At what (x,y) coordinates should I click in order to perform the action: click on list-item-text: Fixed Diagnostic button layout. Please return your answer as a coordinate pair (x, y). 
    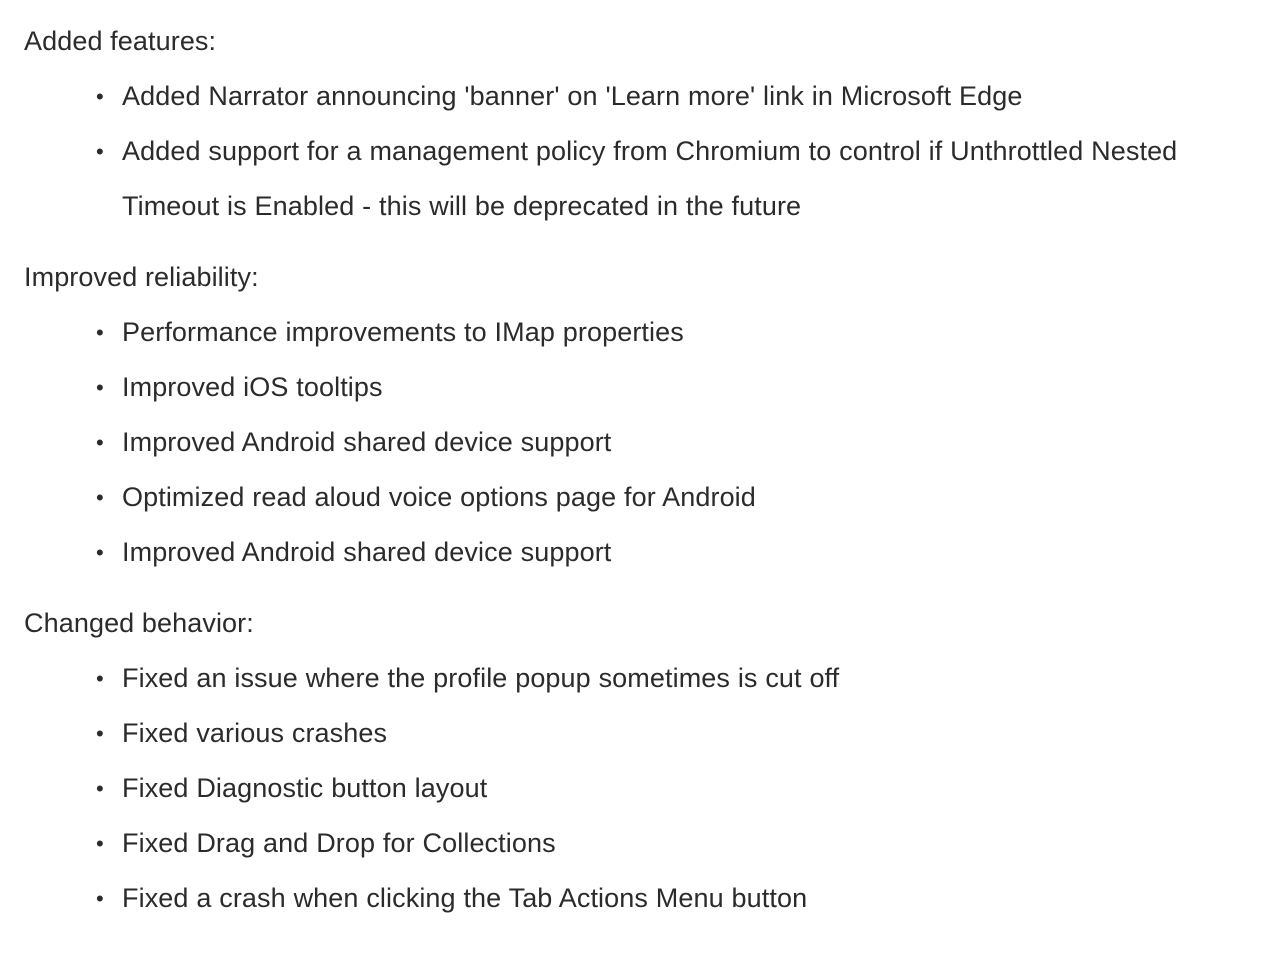
    Looking at the image, I should click on (305, 788).